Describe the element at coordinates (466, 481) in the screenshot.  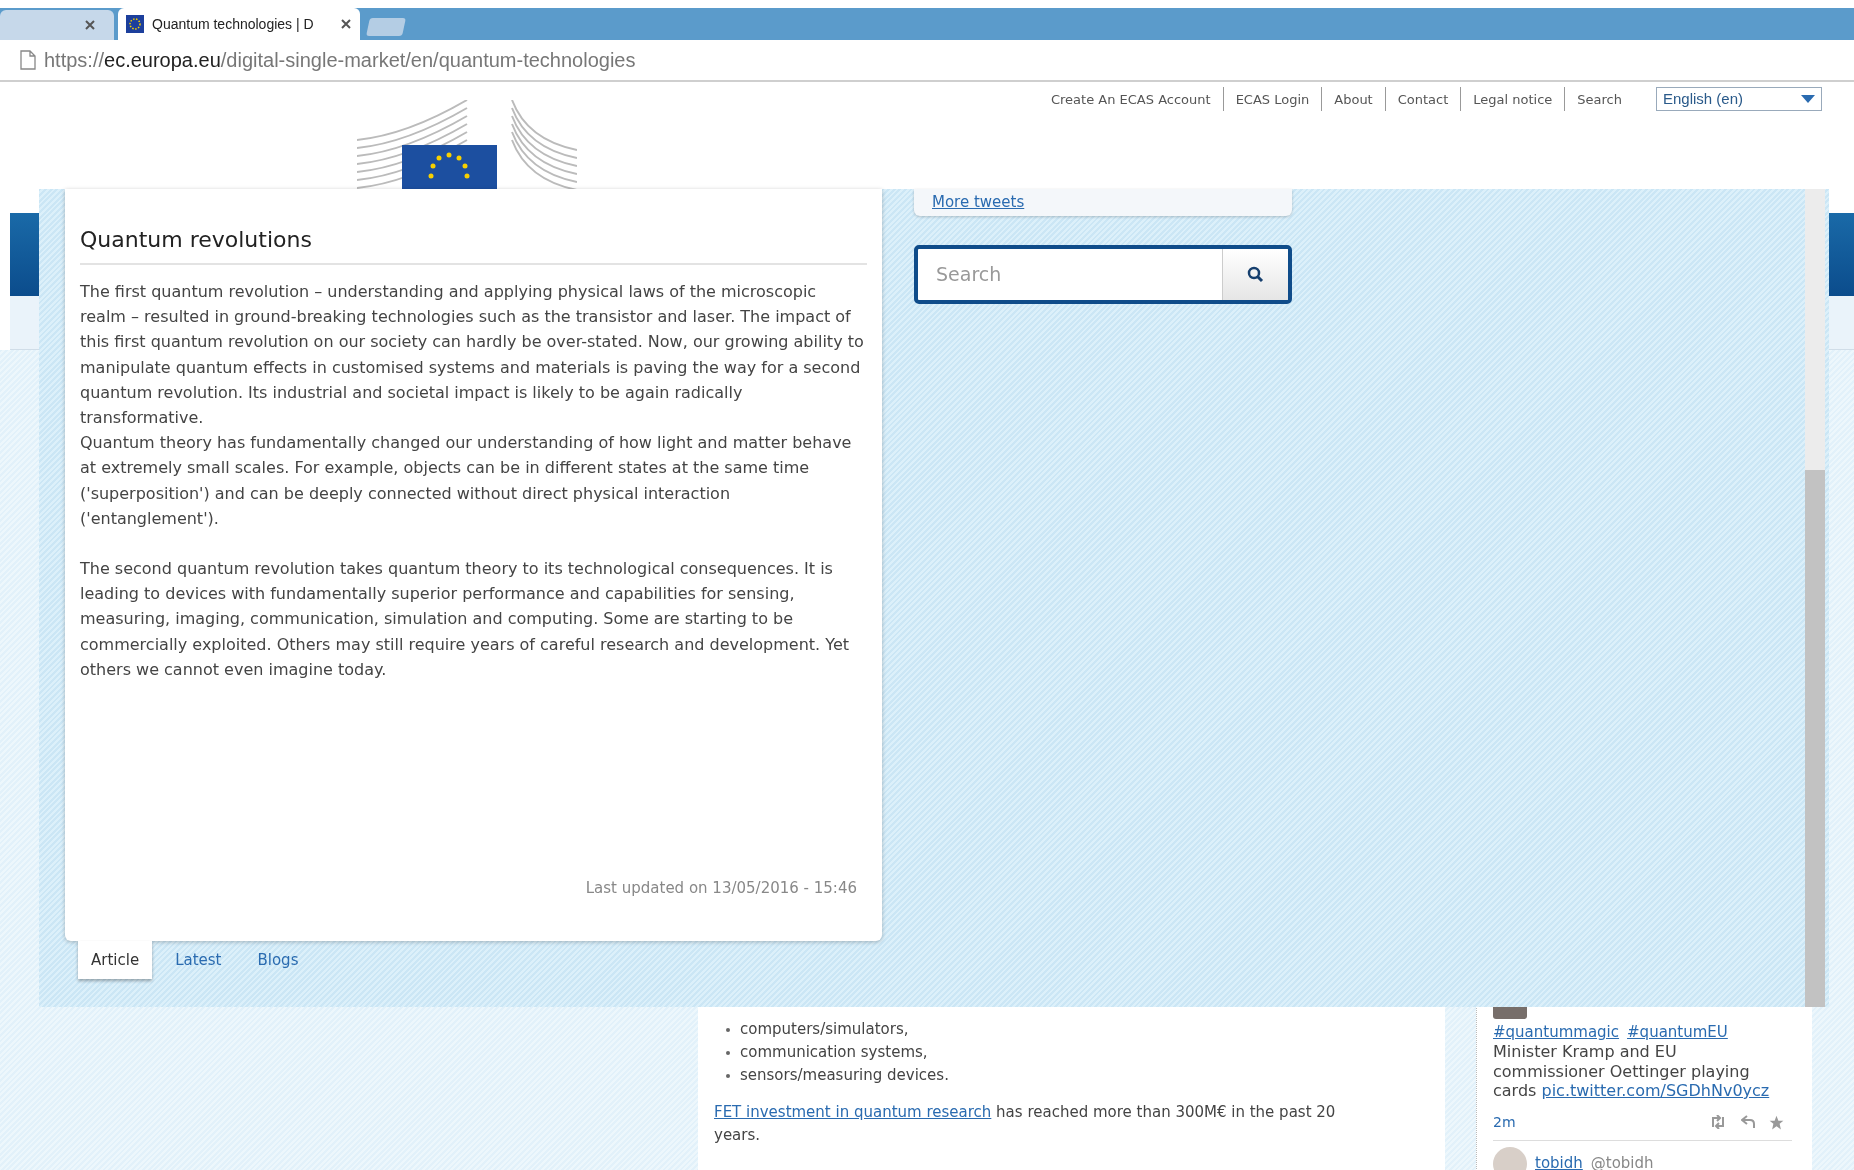
I see `article-paragraph: Quantum theory has fundamentally changed our understanding of how light and matter behave at extremely small scales. For example, objects can be in different states at the same time ('superposition') and can be deeply connected without direct physical interaction ('entanglement').` at that location.